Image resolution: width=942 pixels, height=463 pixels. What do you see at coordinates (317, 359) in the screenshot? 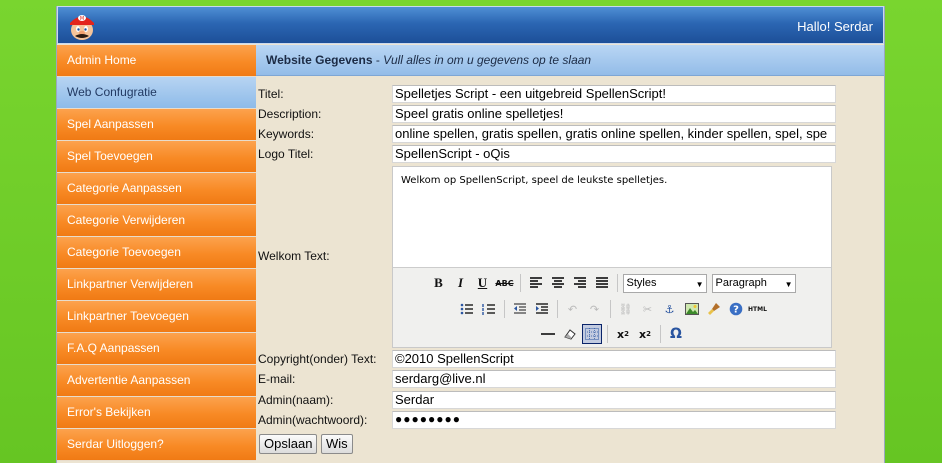
I see `copyright-label: Copyright(onder) Text:` at bounding box center [317, 359].